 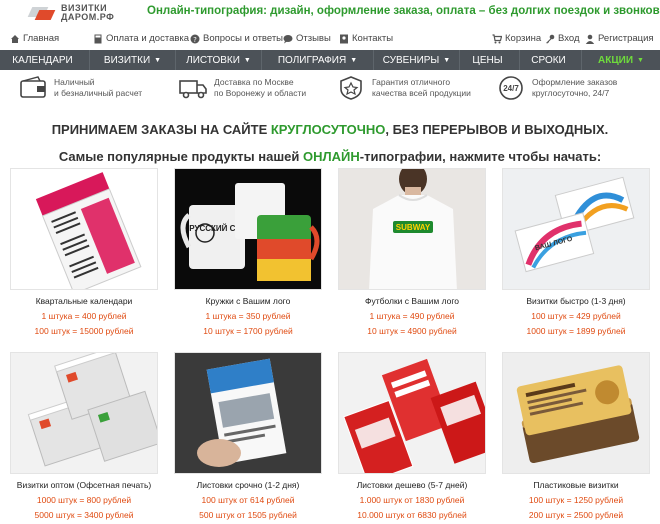 I want to click on product-price: 100 штук = 15000 рублей, so click(x=84, y=331).